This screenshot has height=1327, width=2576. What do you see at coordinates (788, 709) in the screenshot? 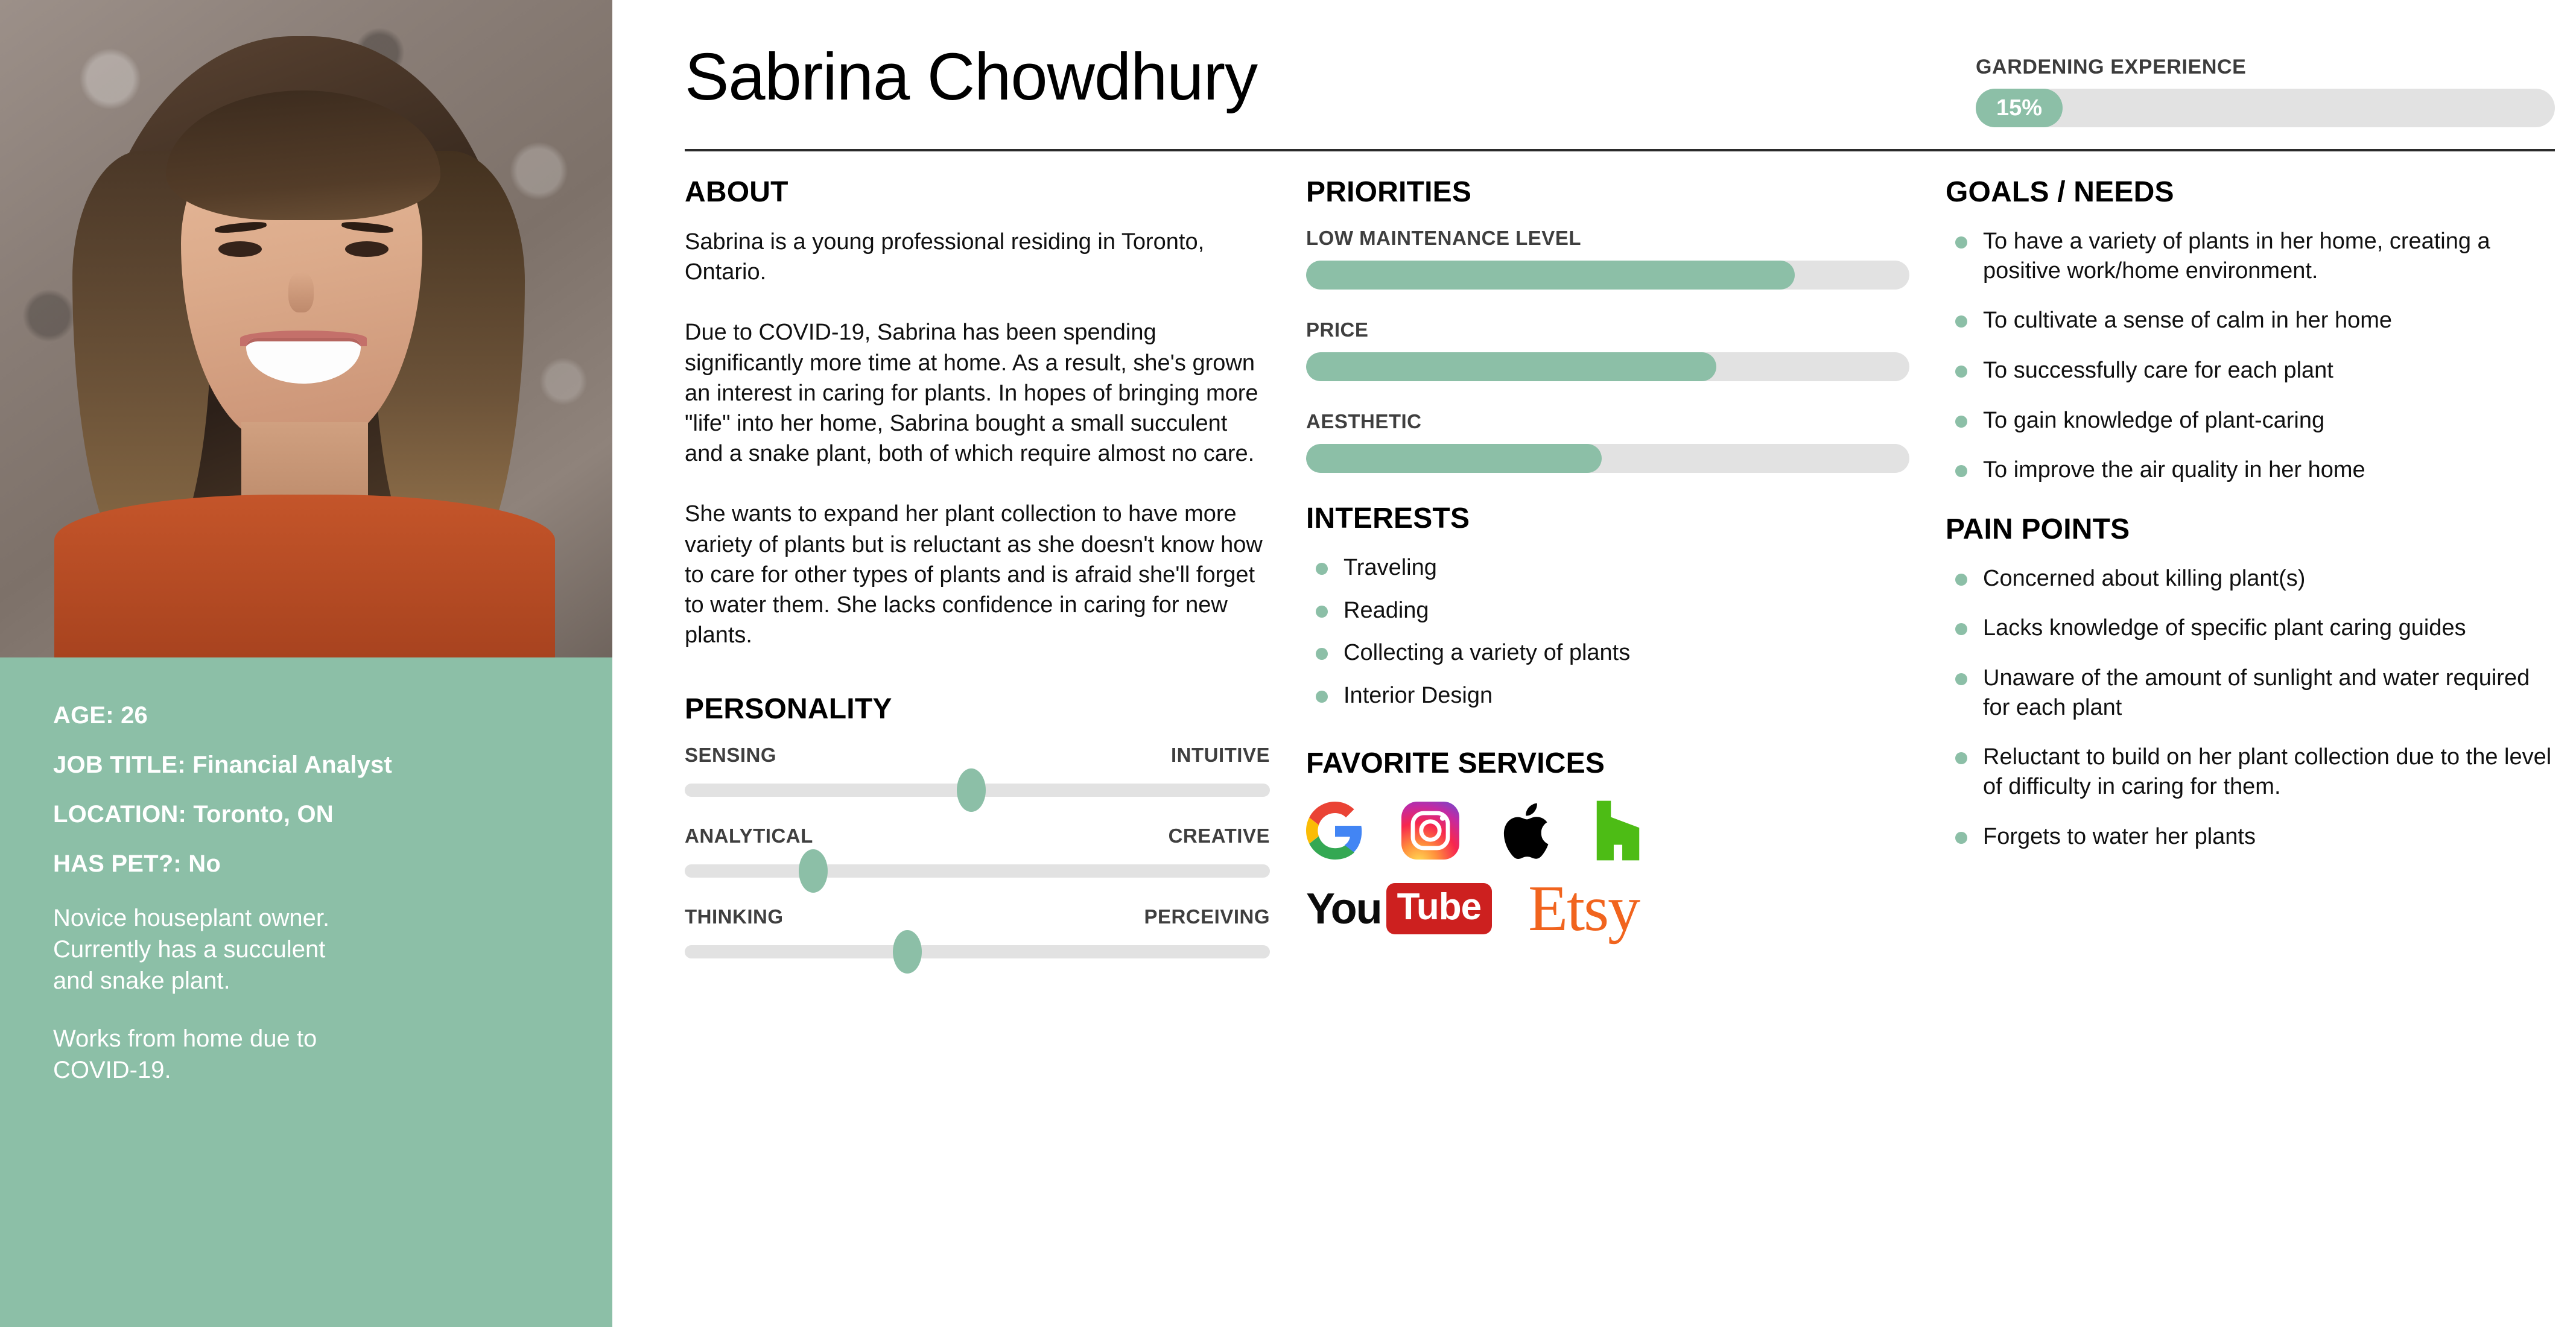
I see `personality-heading: PERSONALITY` at bounding box center [788, 709].